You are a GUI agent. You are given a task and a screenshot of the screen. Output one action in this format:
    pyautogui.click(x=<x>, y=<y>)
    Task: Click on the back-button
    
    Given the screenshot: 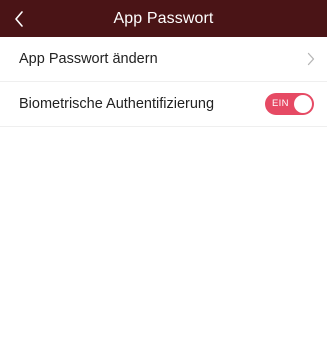 What is the action you would take?
    pyautogui.click(x=19, y=18)
    